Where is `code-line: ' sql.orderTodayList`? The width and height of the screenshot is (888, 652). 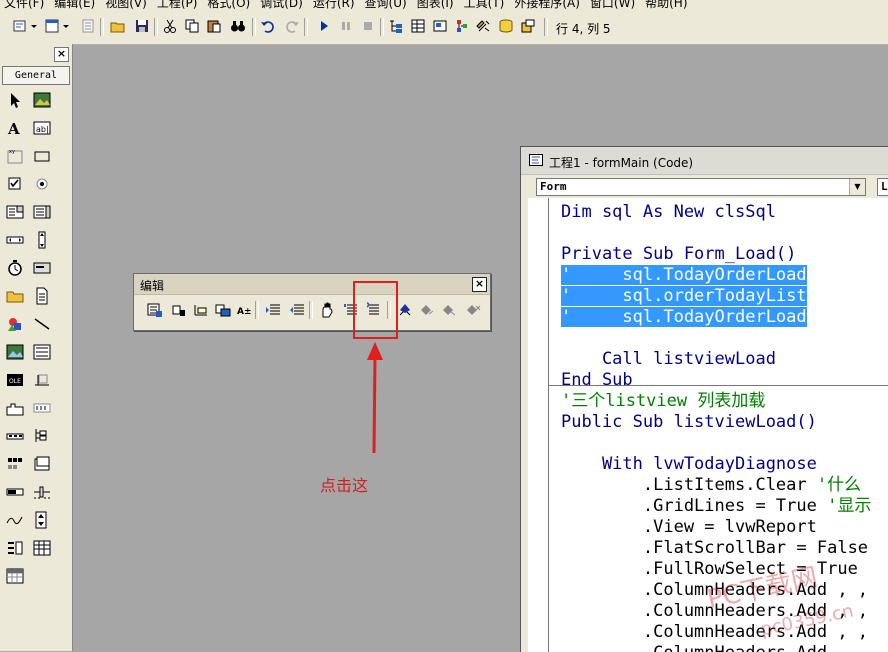
code-line: ' sql.orderTodayList is located at coordinates (684, 296).